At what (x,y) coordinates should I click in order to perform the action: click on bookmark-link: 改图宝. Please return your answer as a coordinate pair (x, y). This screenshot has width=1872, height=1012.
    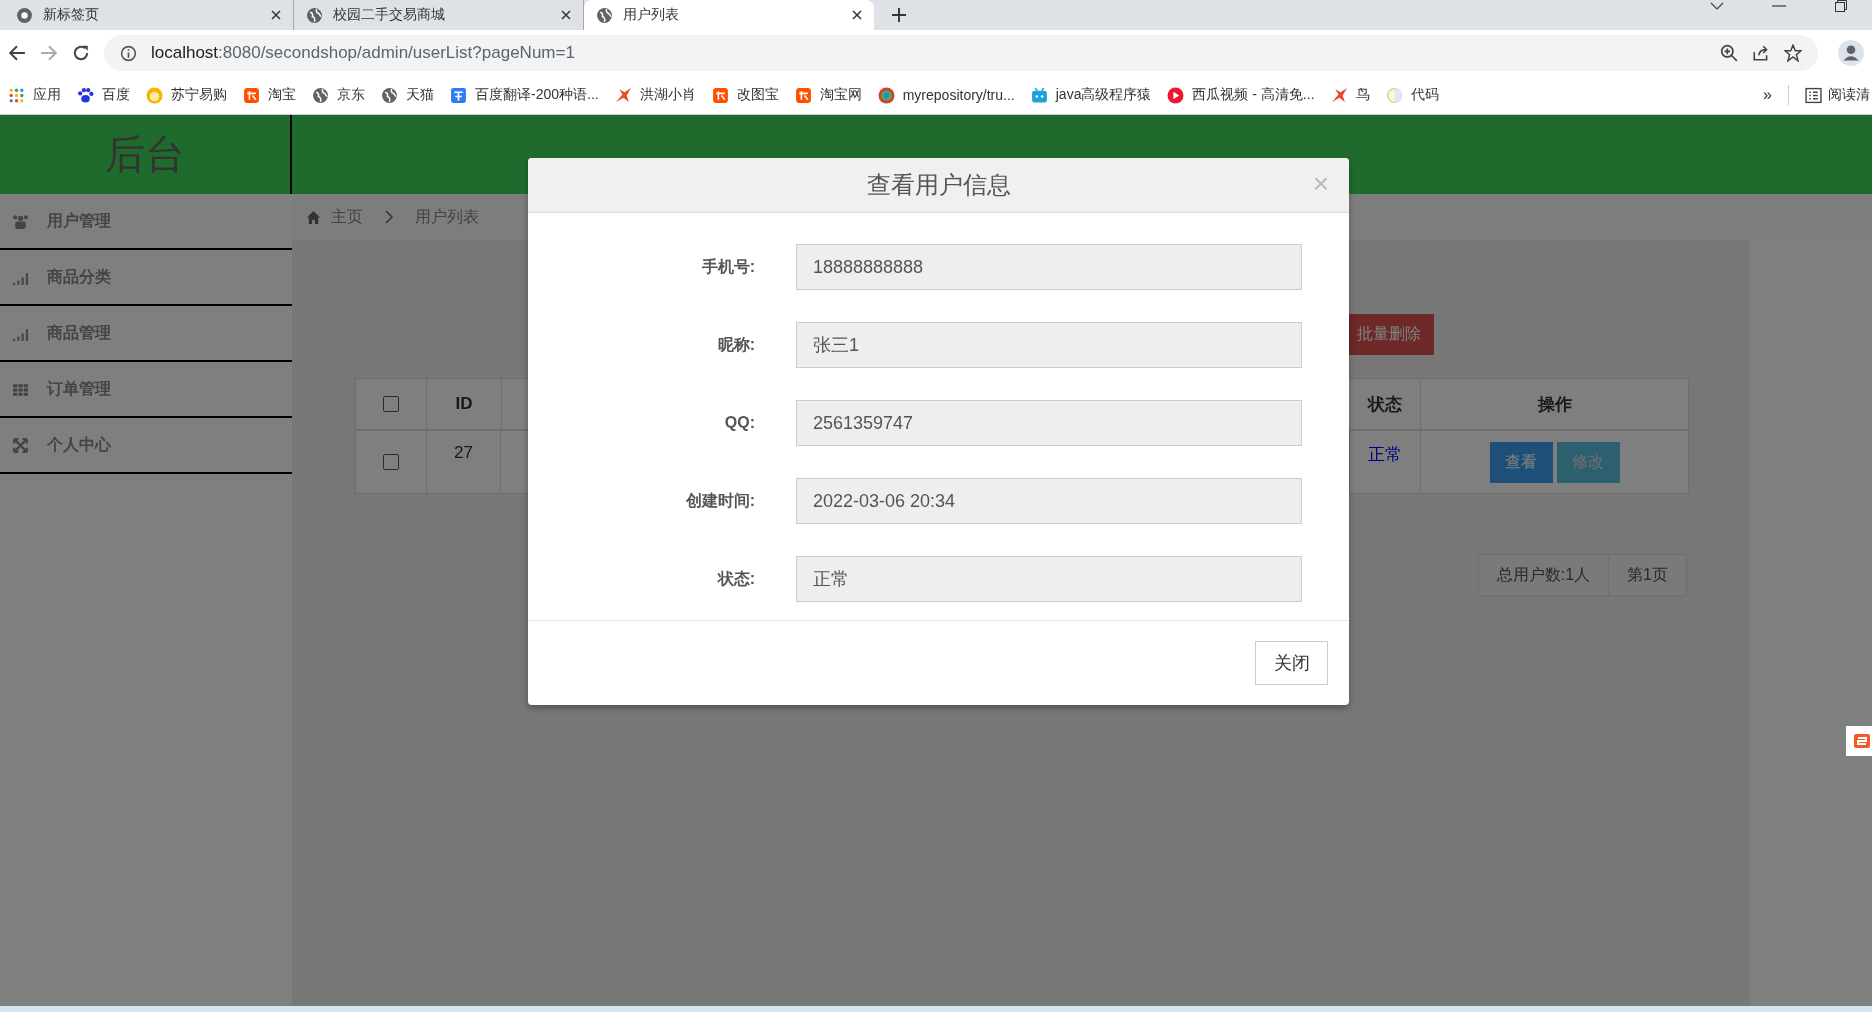
    Looking at the image, I should click on (745, 95).